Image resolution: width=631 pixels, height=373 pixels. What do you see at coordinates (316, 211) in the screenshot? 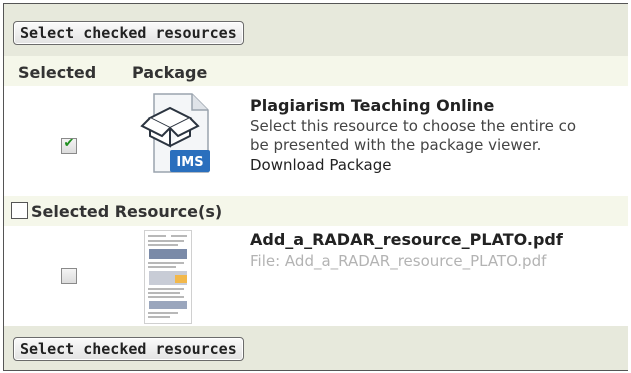
I see `selected-resources-section-header: Selected Resource(s)` at bounding box center [316, 211].